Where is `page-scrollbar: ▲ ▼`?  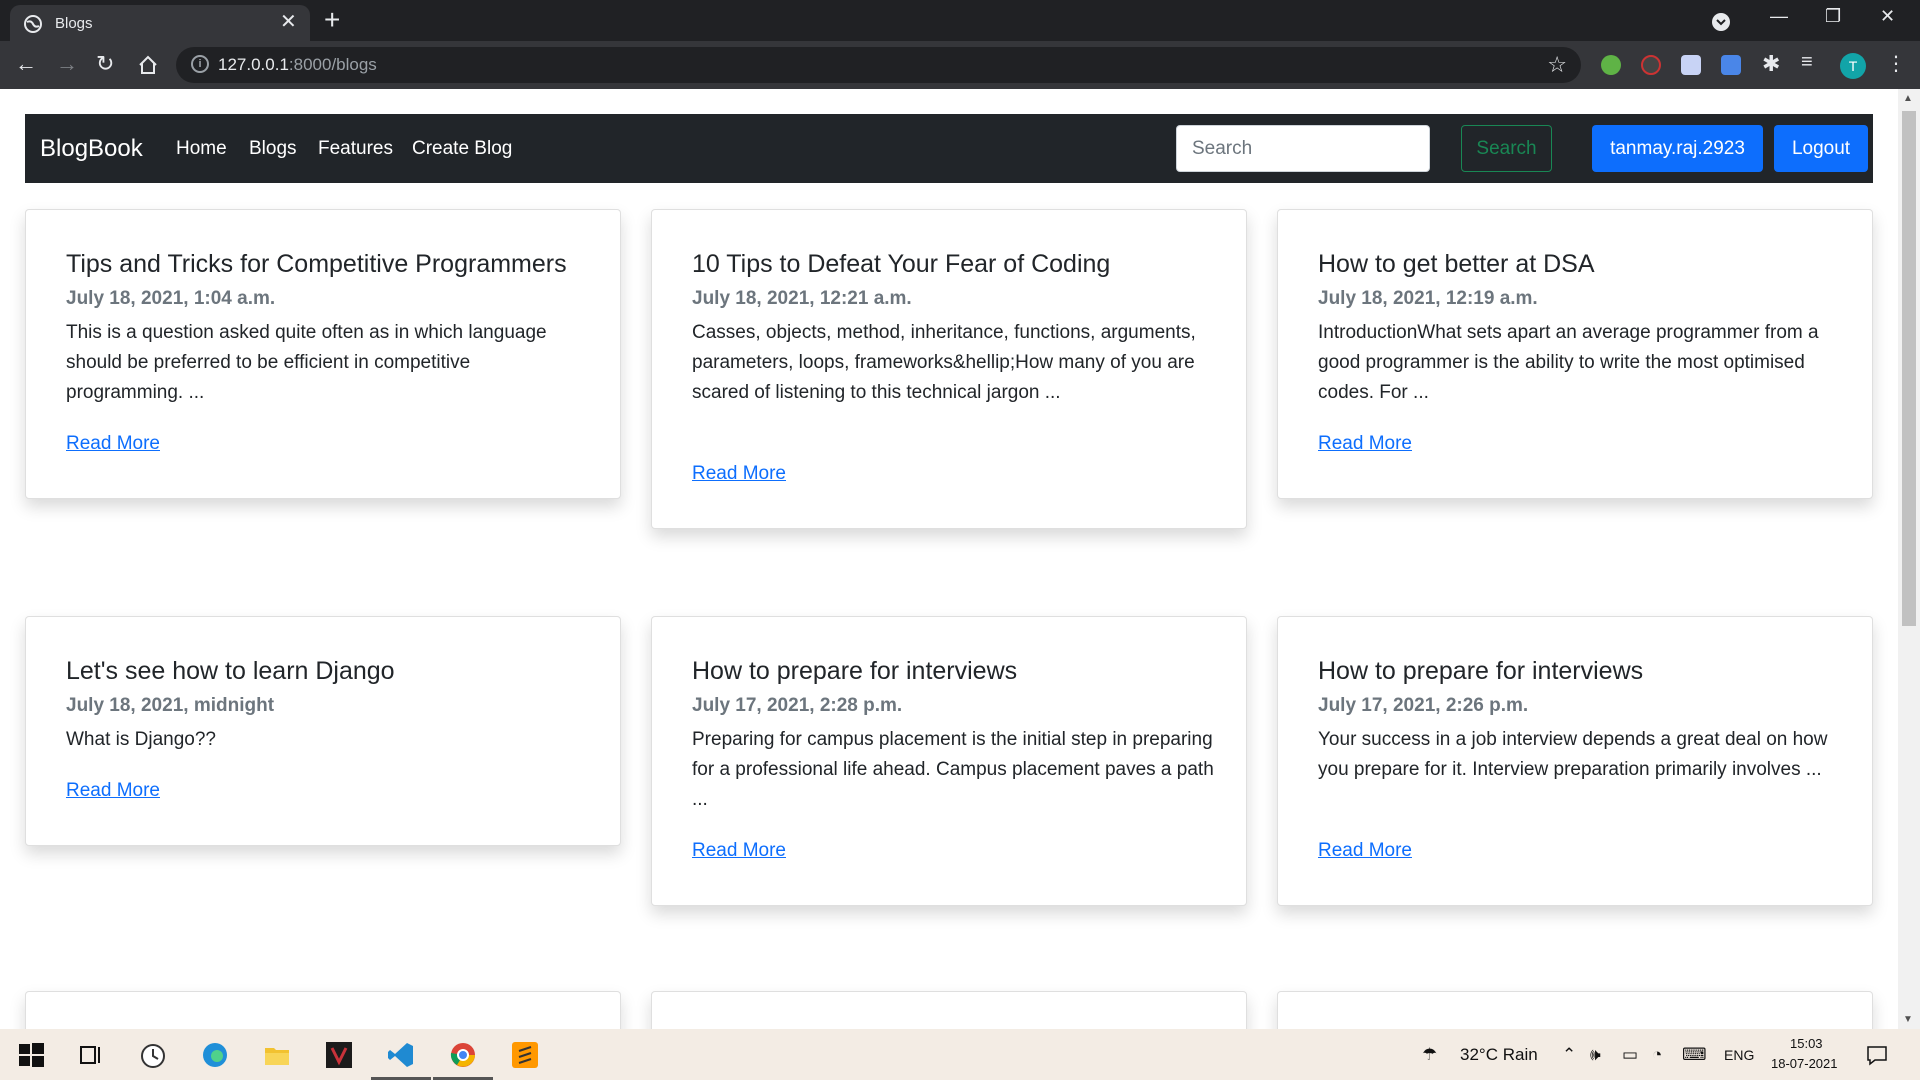 page-scrollbar: ▲ ▼ is located at coordinates (1909, 559).